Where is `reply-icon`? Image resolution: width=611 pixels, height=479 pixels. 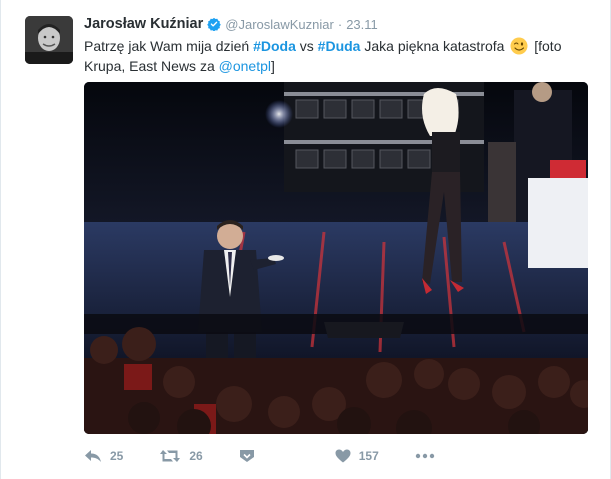 reply-icon is located at coordinates (93, 456).